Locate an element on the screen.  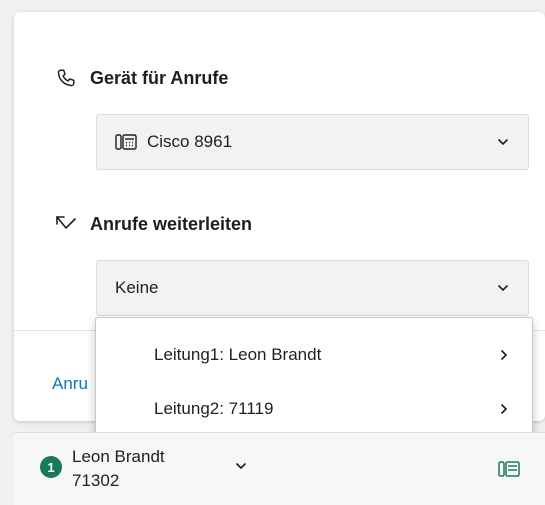
forward-calls-select: Keine is located at coordinates (312, 288).